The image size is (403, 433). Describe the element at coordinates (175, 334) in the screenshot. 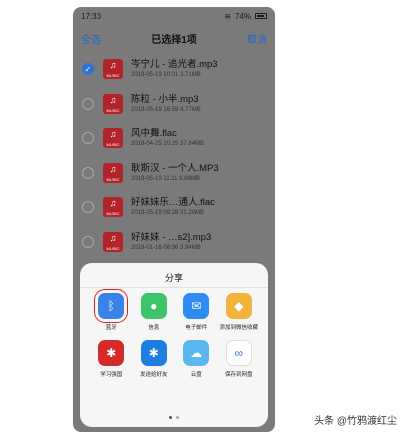

I see `share-app-grid: ᛒ 蓝牙 ● 信息 ✉ 电子邮件 ◆ 添加到微信收藏 ✱ 学习强国 ✱ 发送给好友 ☁ 云盘 ∞ 保存到网盘` at that location.